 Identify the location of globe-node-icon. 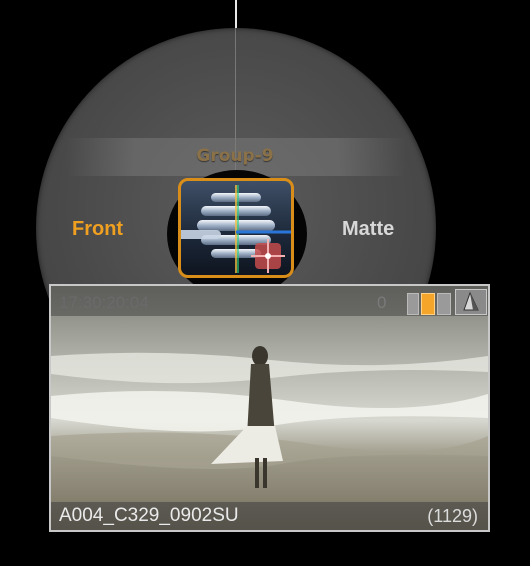
(236, 229).